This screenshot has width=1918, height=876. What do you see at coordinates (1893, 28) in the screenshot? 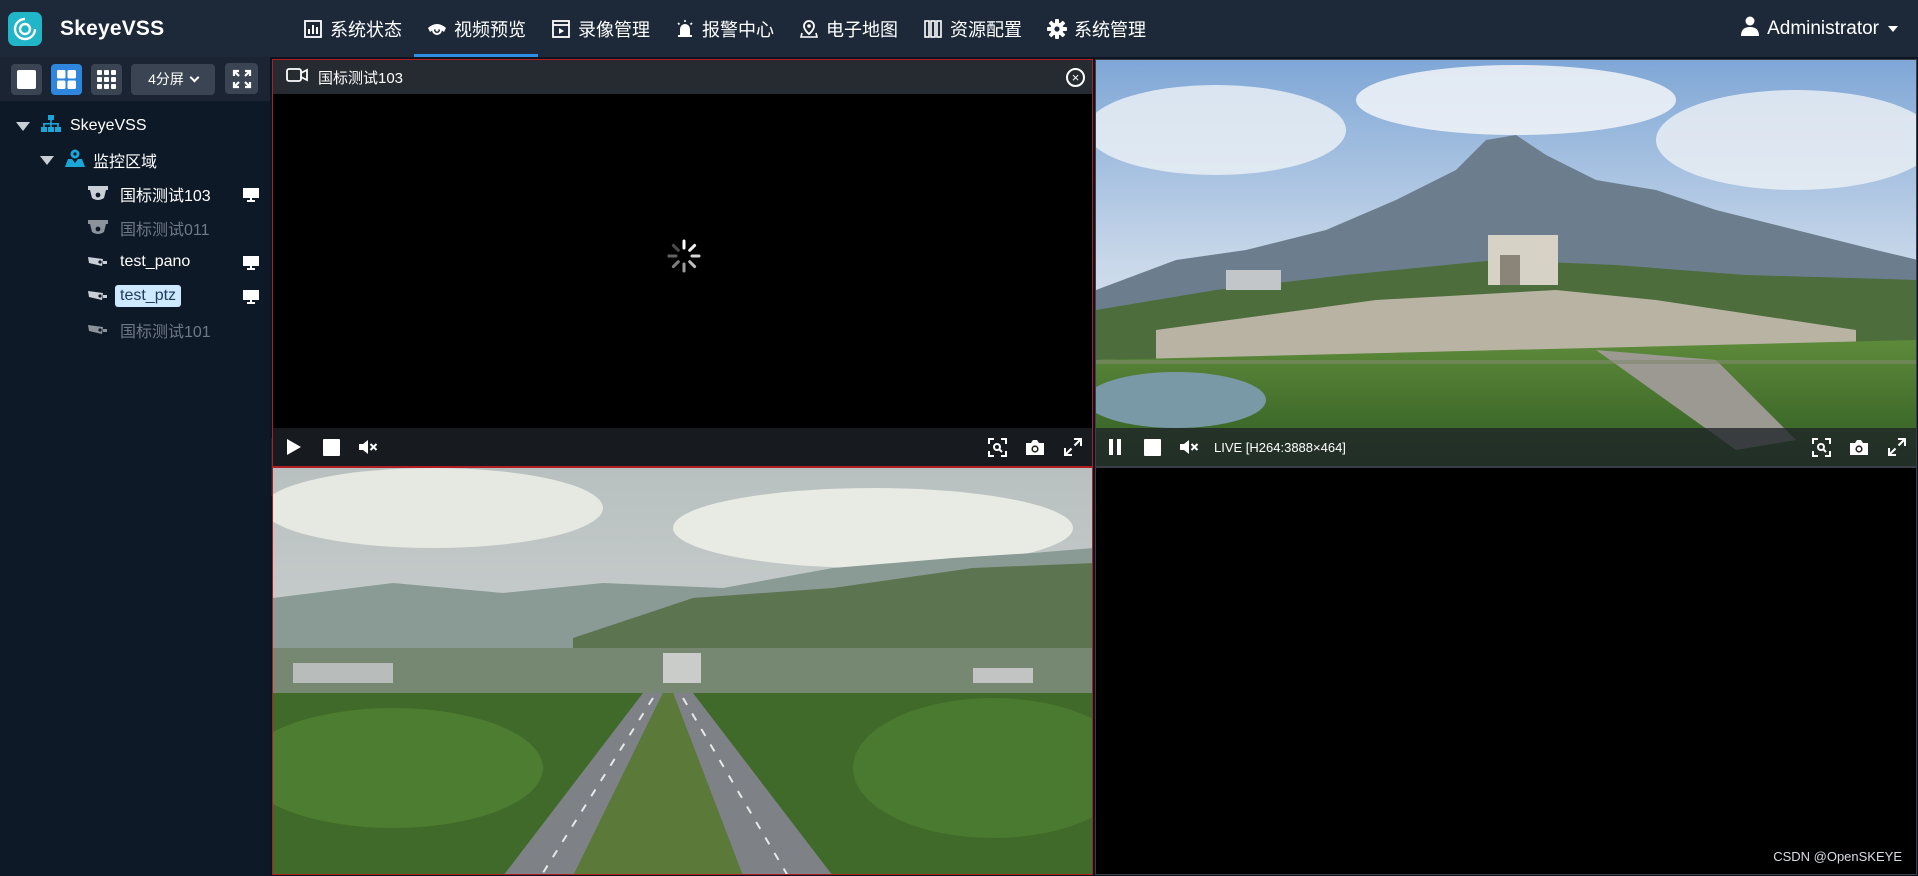
I see `caret-down-icon` at bounding box center [1893, 28].